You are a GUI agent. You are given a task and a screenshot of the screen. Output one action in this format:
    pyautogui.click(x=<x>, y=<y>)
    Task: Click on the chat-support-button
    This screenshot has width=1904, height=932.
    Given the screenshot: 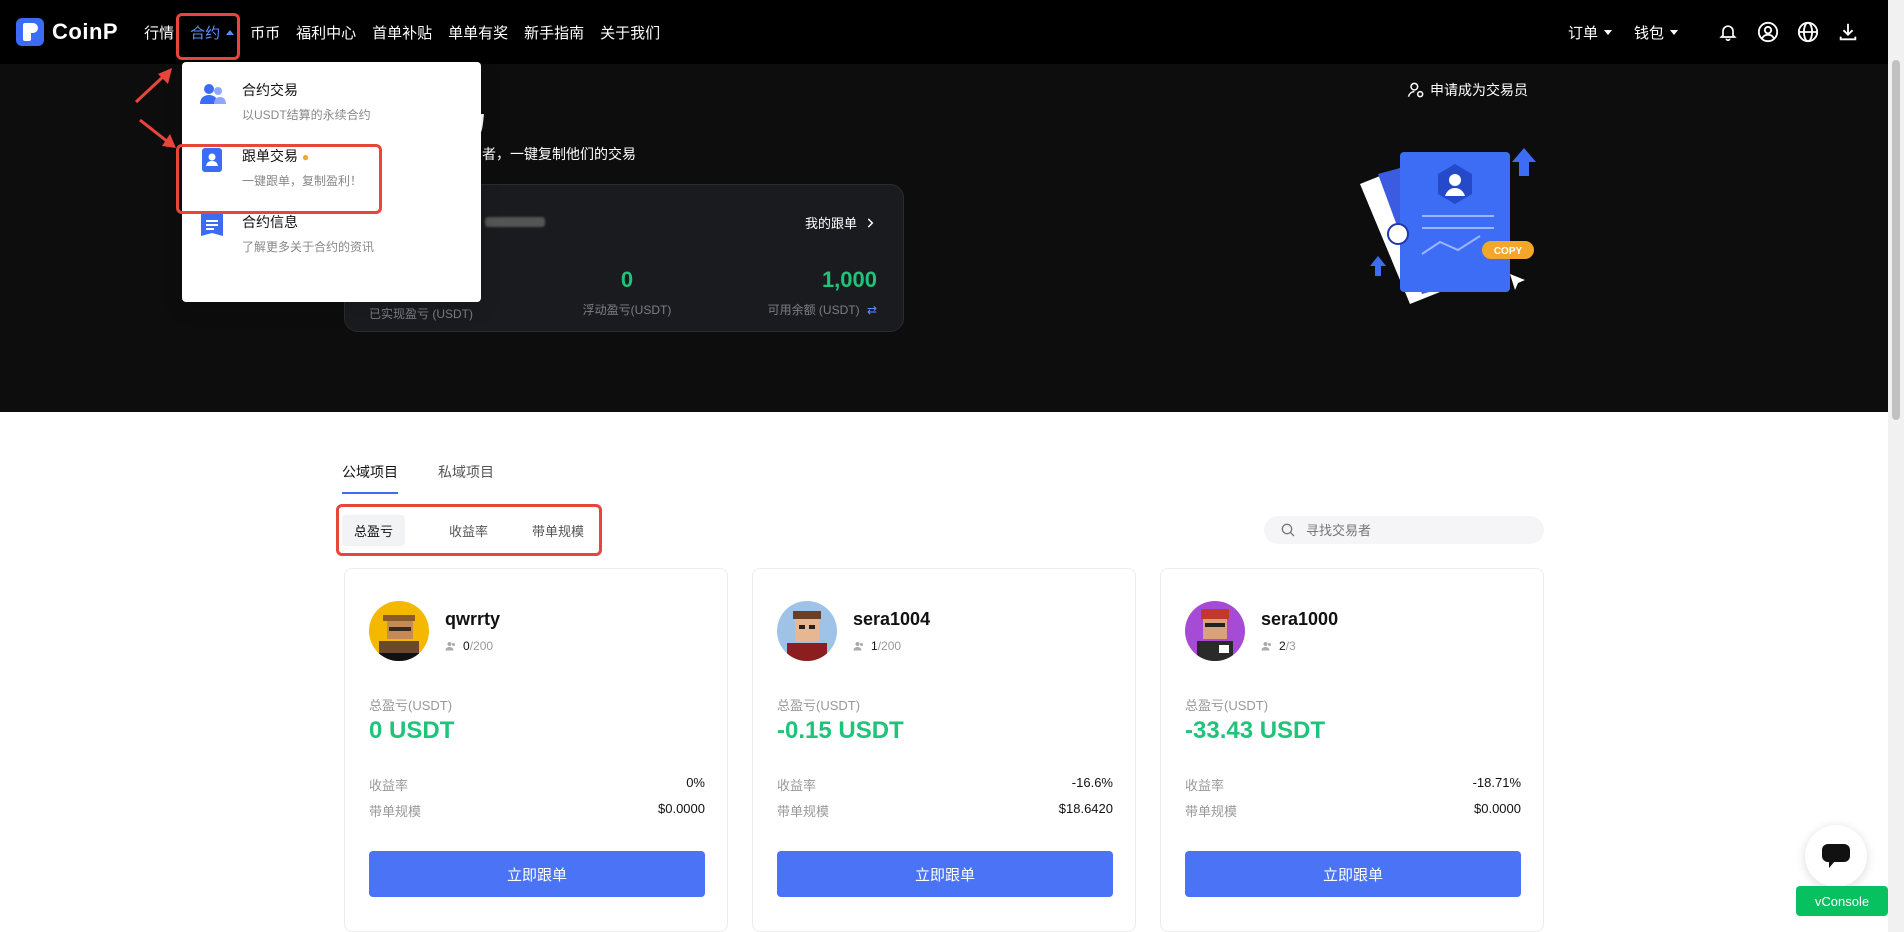 What is the action you would take?
    pyautogui.click(x=1836, y=856)
    